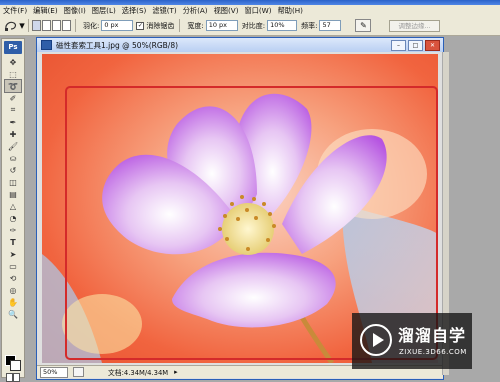 Image resolution: width=500 pixels, height=382 pixels. Describe the element at coordinates (13, 206) in the screenshot. I see `blur-tool-icon: △` at that location.